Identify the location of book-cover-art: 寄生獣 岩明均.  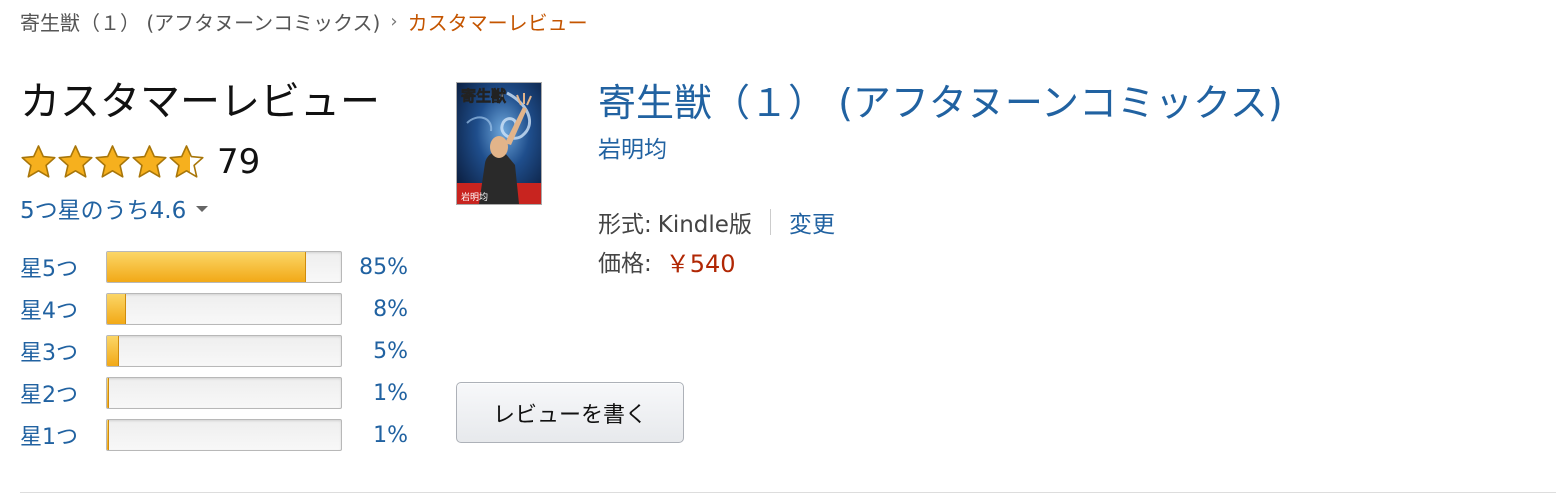
(499, 143).